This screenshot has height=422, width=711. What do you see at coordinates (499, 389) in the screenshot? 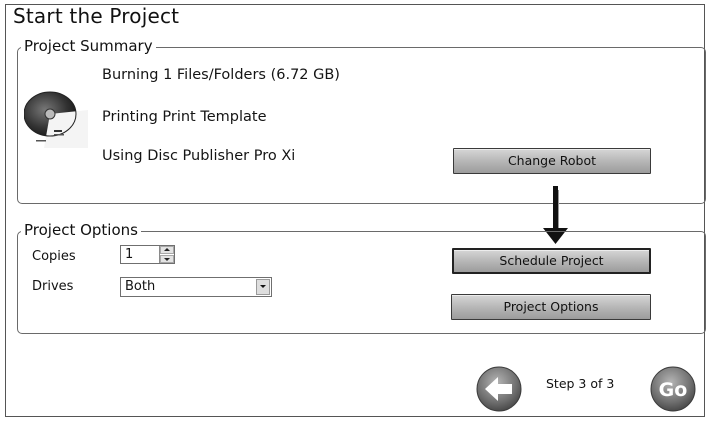
I see `back-arrow-icon` at bounding box center [499, 389].